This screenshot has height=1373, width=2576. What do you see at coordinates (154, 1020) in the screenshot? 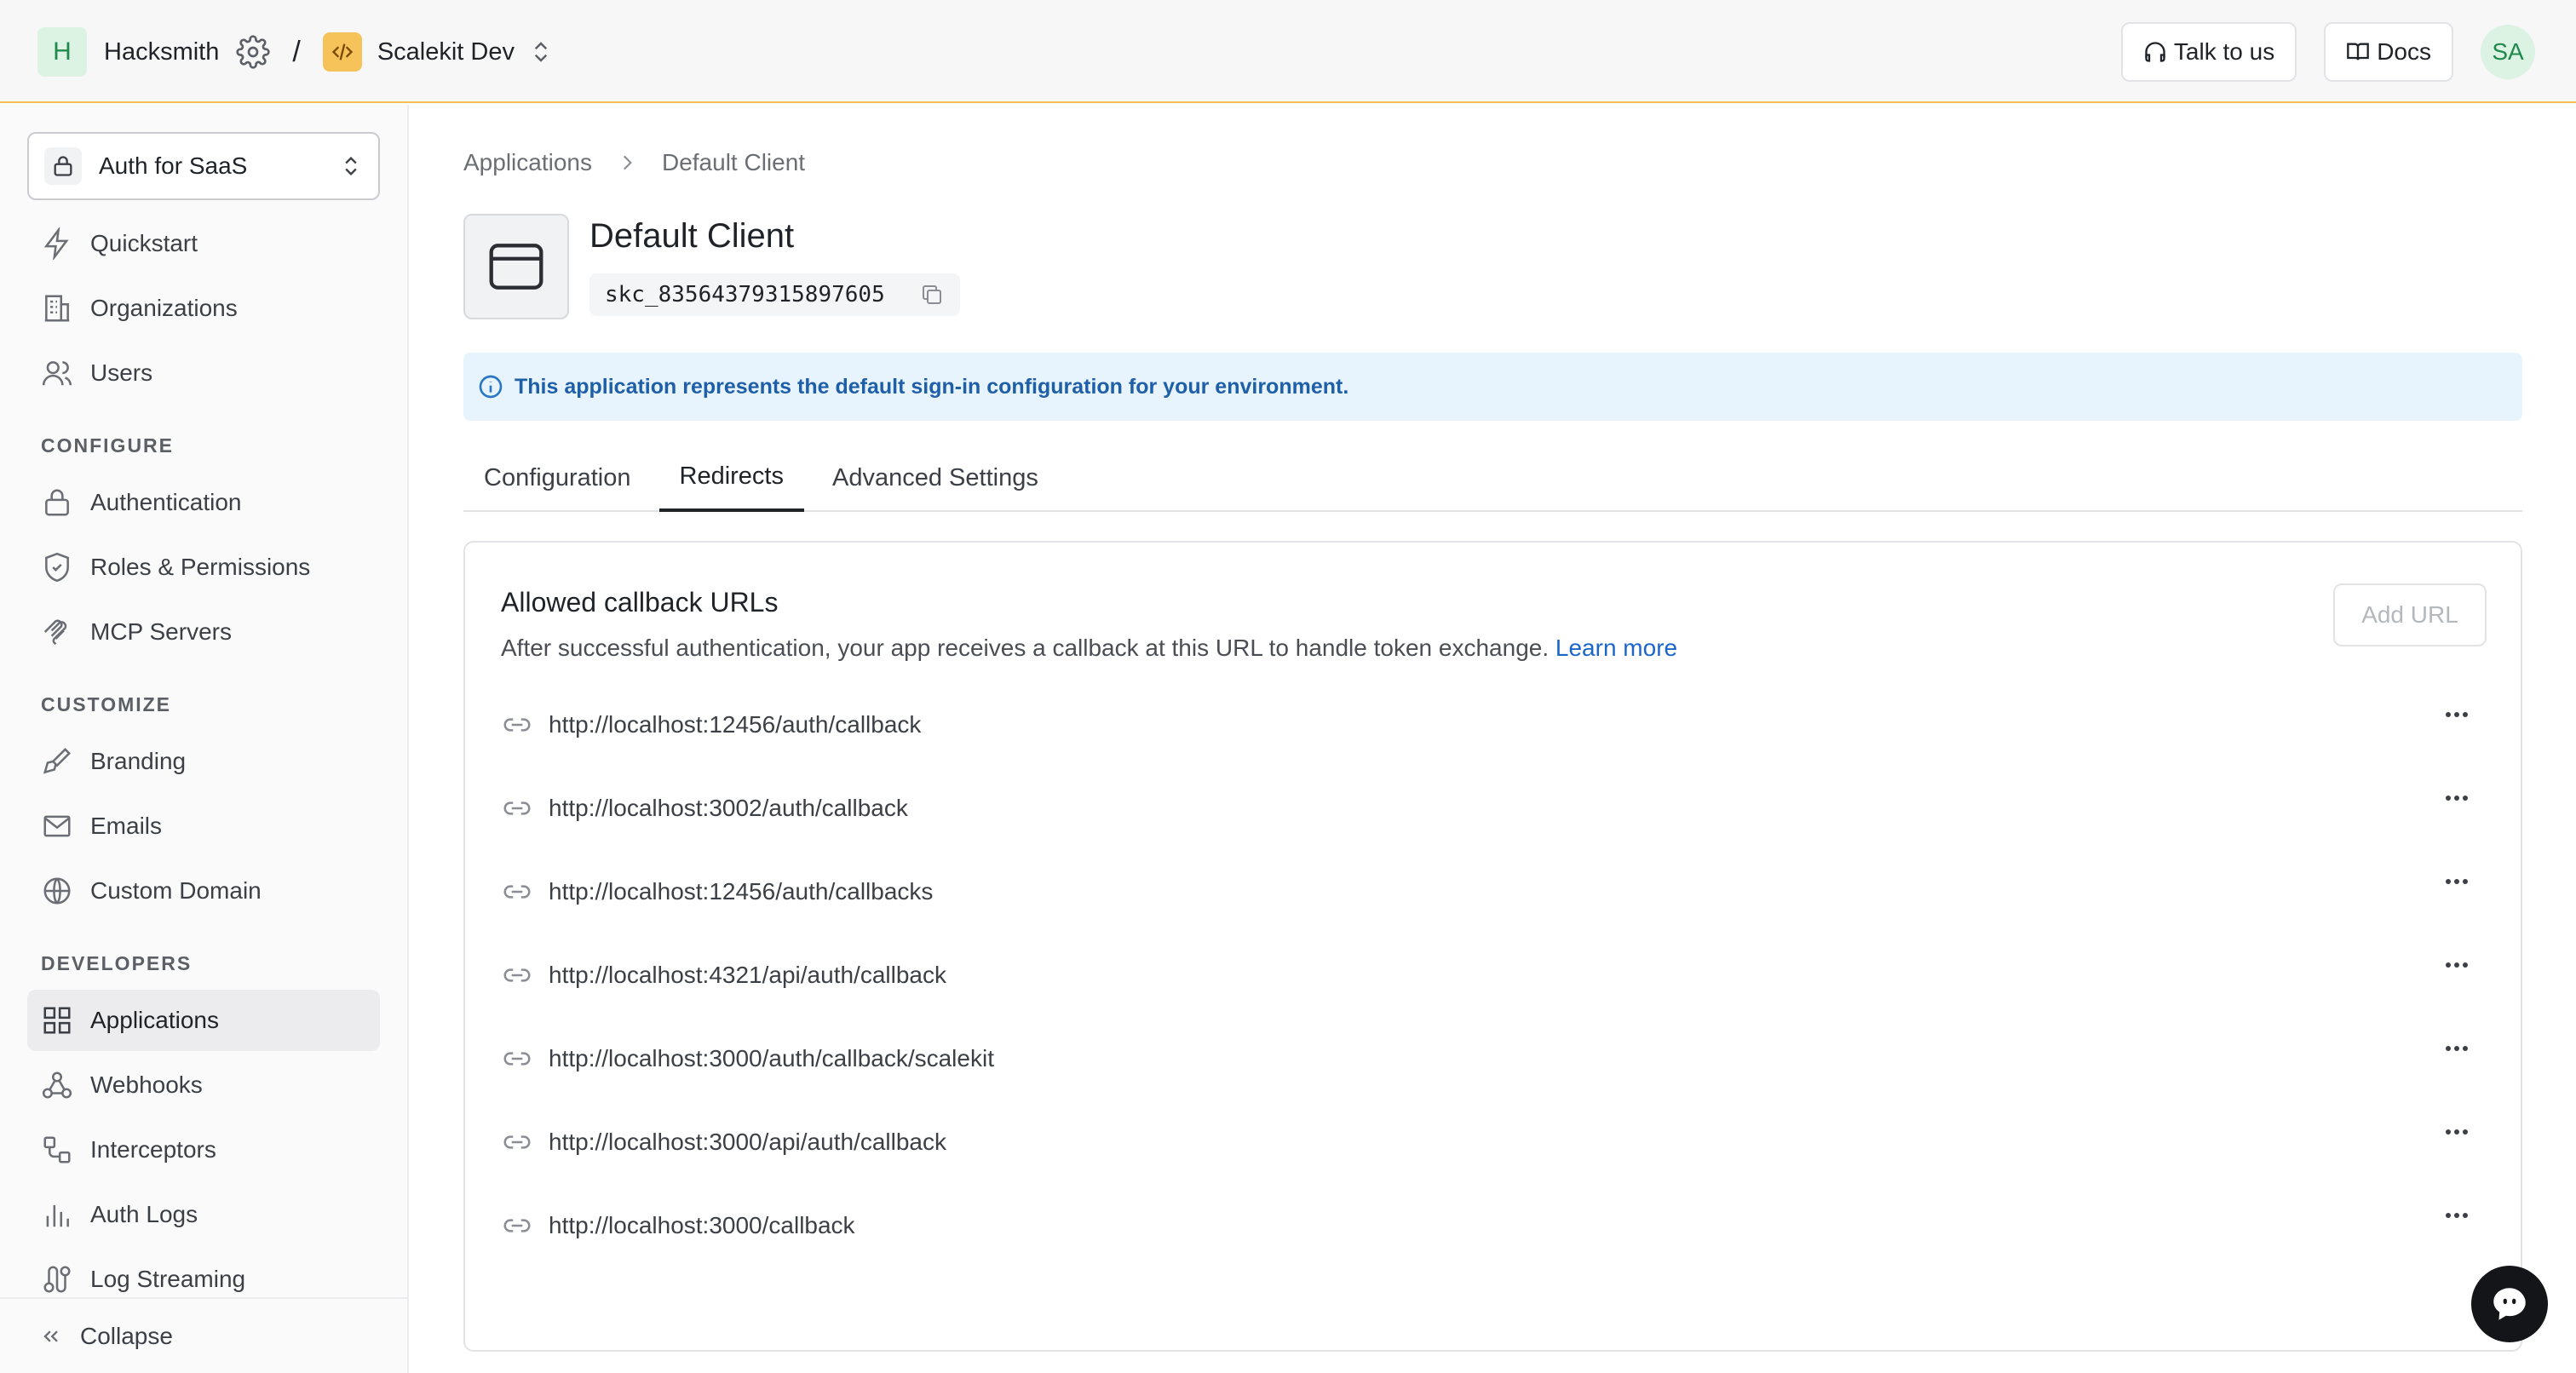
I see `sidebar-item-label: Applications` at bounding box center [154, 1020].